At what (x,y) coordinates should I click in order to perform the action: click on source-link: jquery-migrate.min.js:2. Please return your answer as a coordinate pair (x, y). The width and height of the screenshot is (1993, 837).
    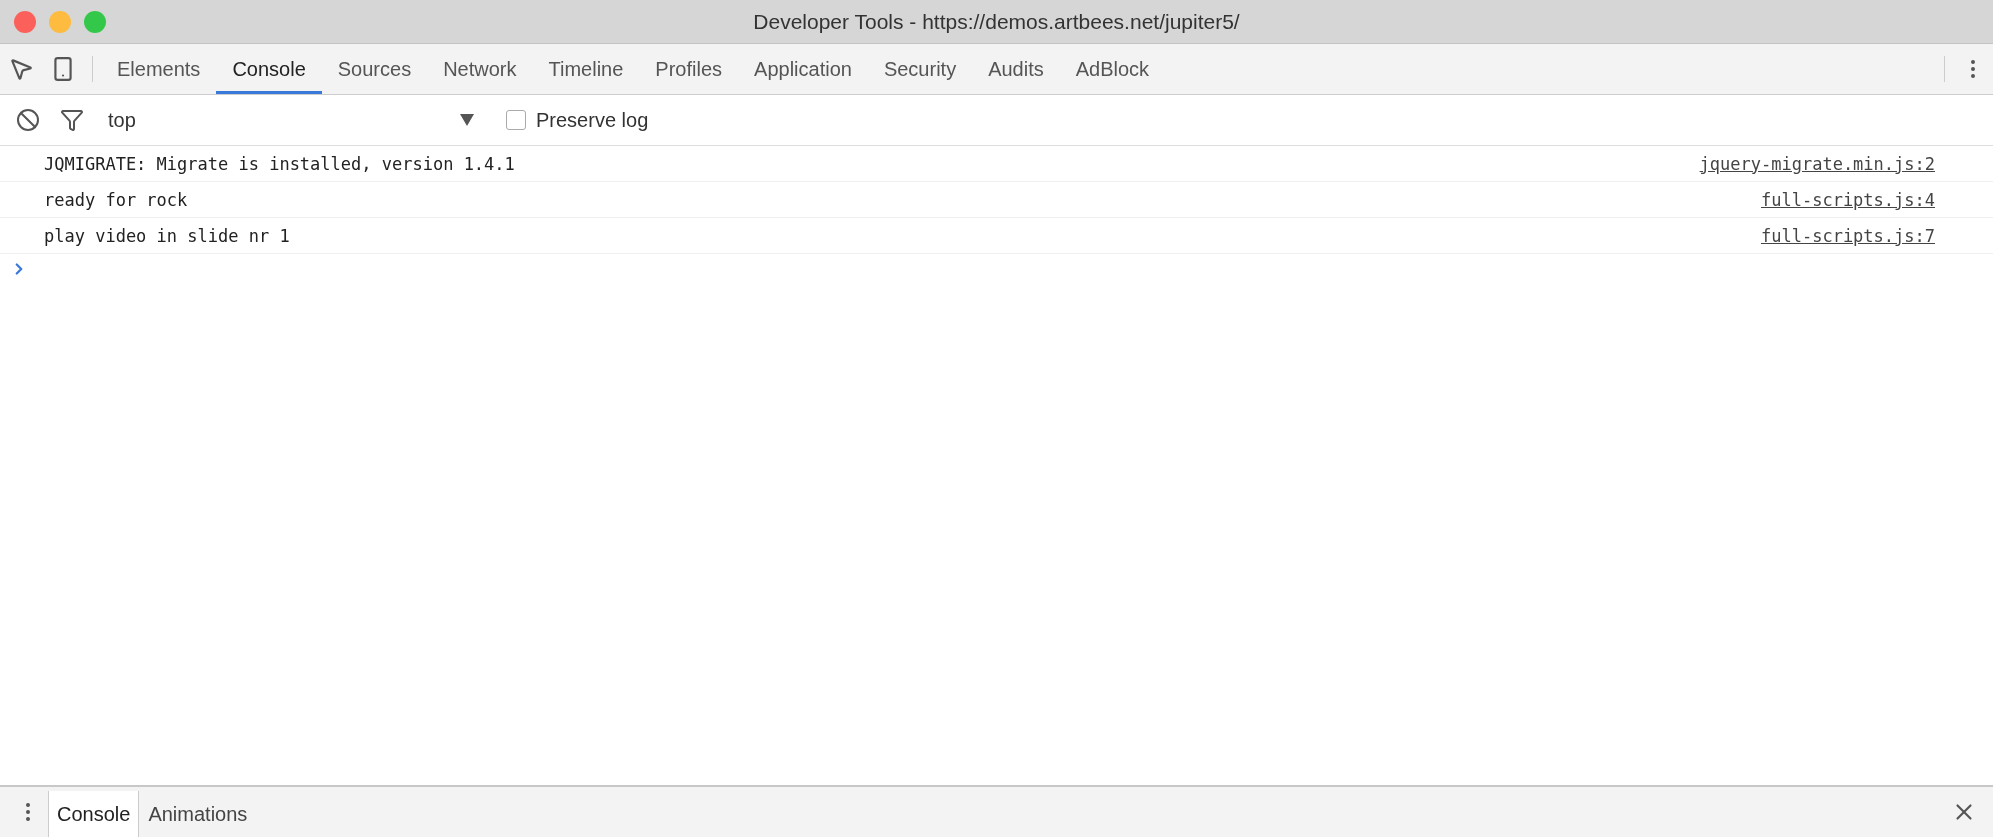
    Looking at the image, I should click on (1817, 163).